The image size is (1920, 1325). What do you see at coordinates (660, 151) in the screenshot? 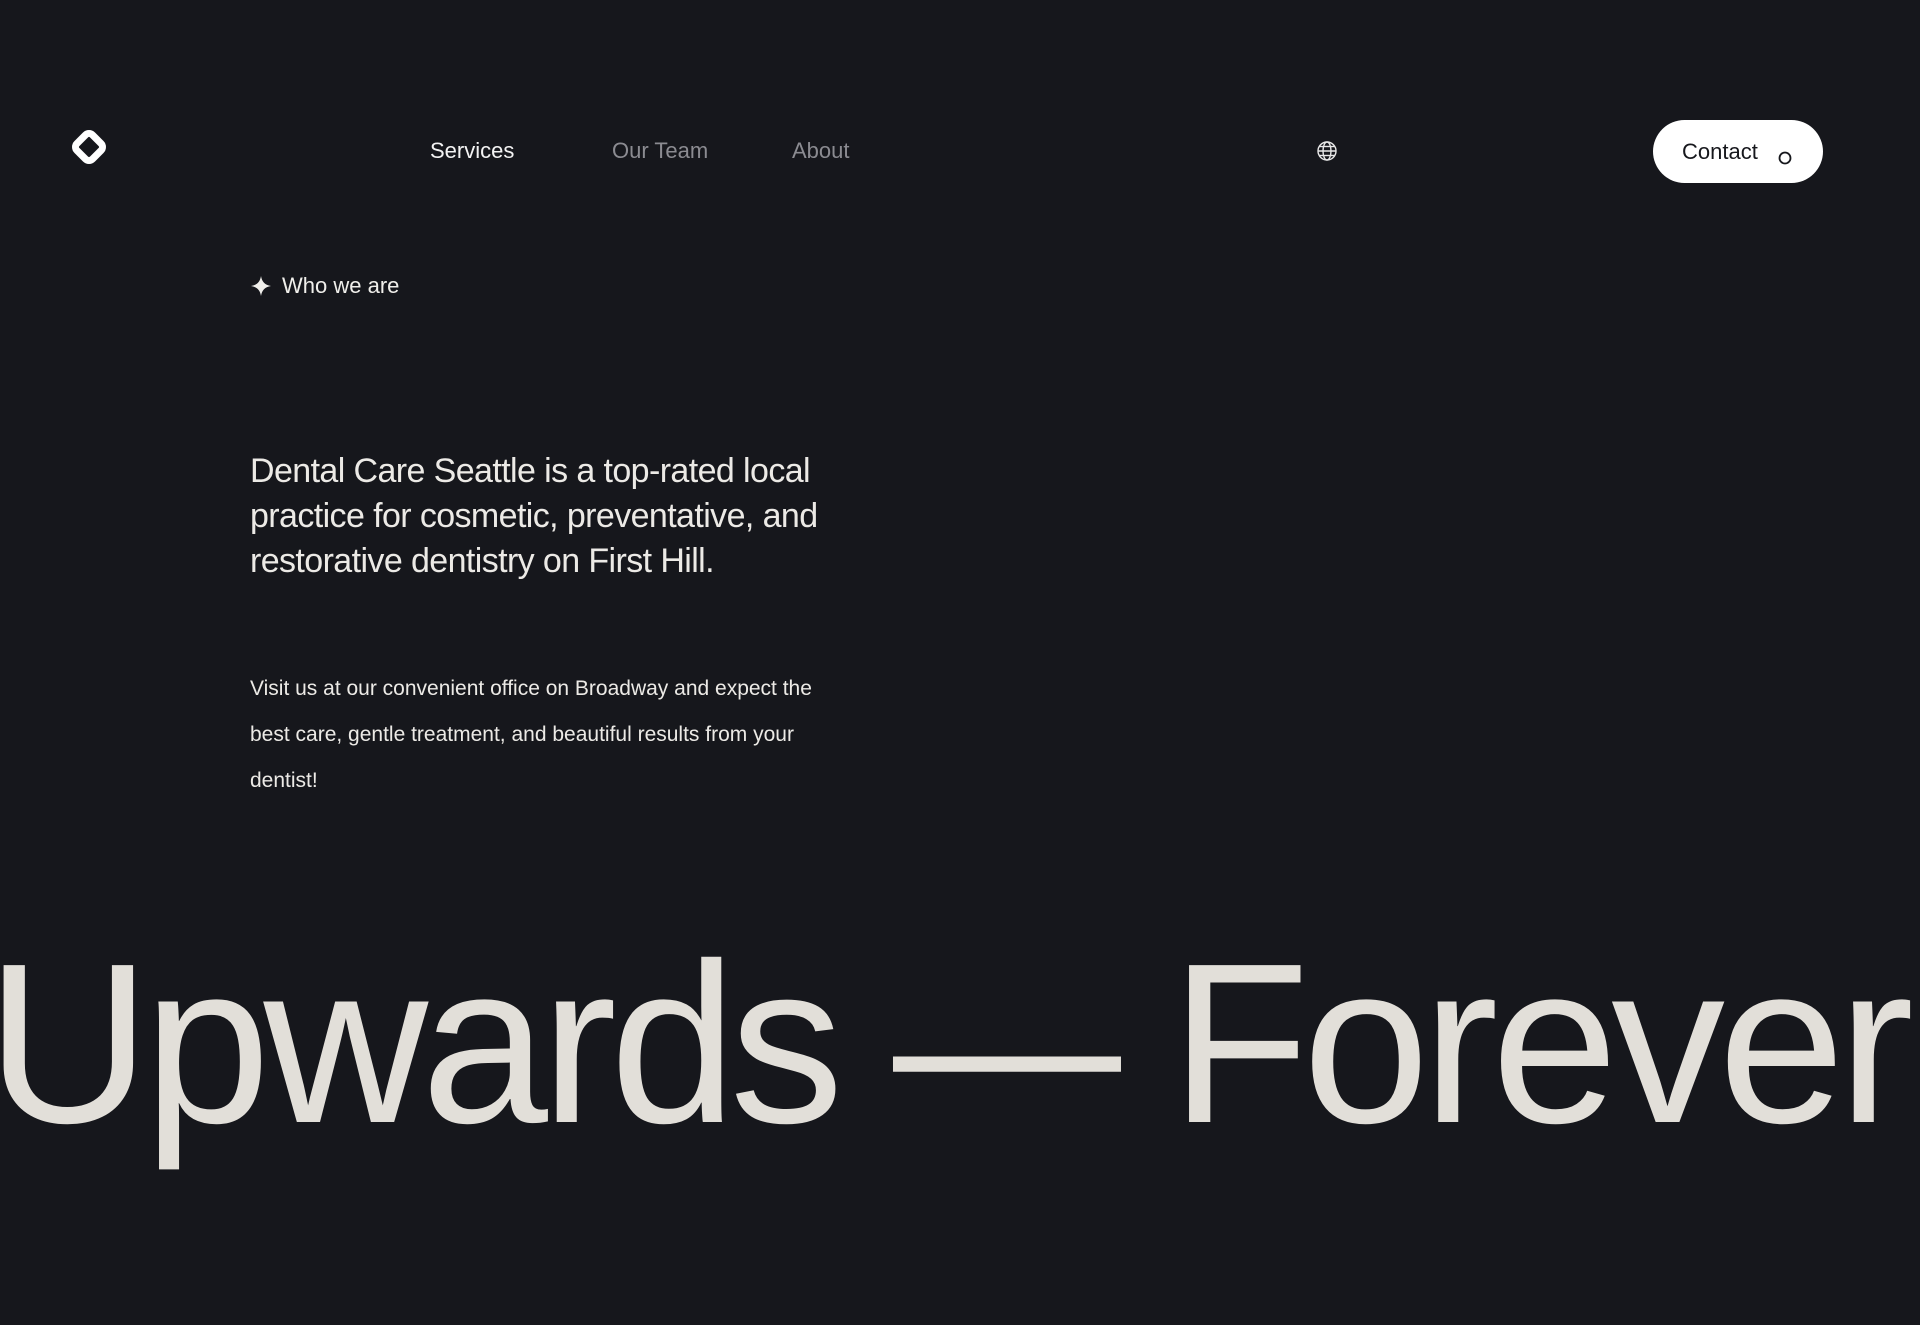
I see `nav-link-our-team: Our Team` at bounding box center [660, 151].